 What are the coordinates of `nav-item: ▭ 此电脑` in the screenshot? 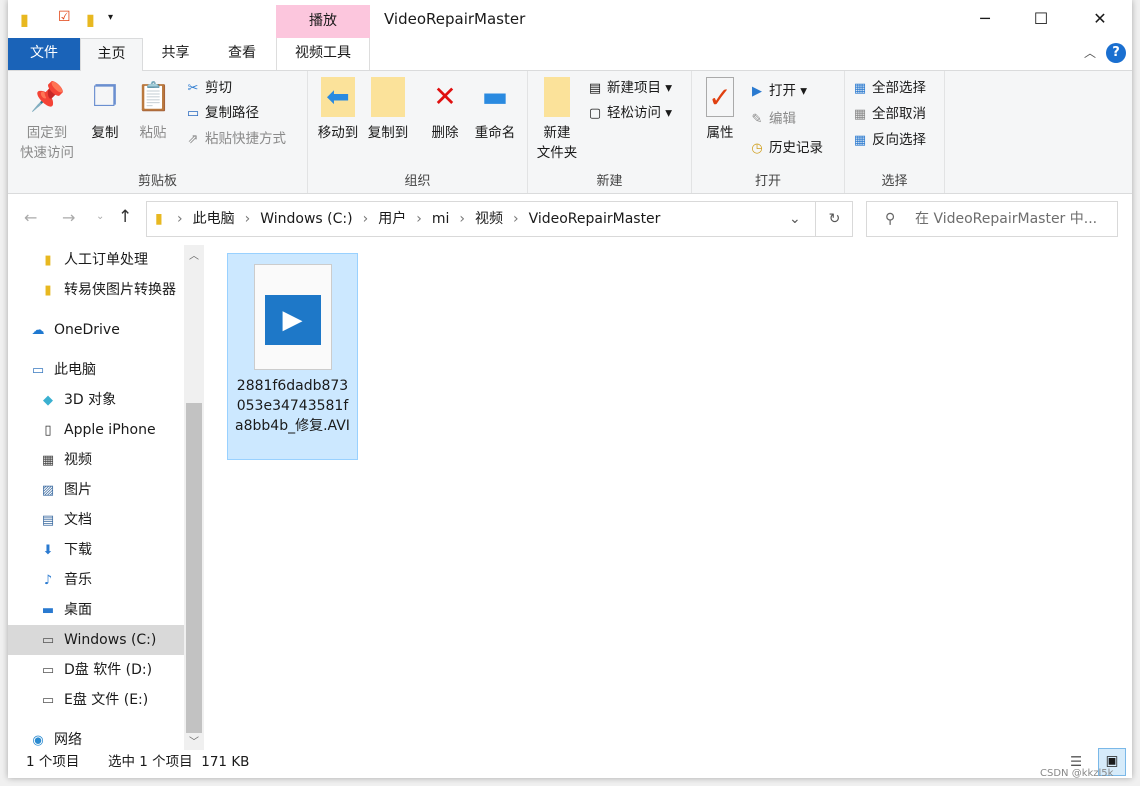 It's located at (96, 370).